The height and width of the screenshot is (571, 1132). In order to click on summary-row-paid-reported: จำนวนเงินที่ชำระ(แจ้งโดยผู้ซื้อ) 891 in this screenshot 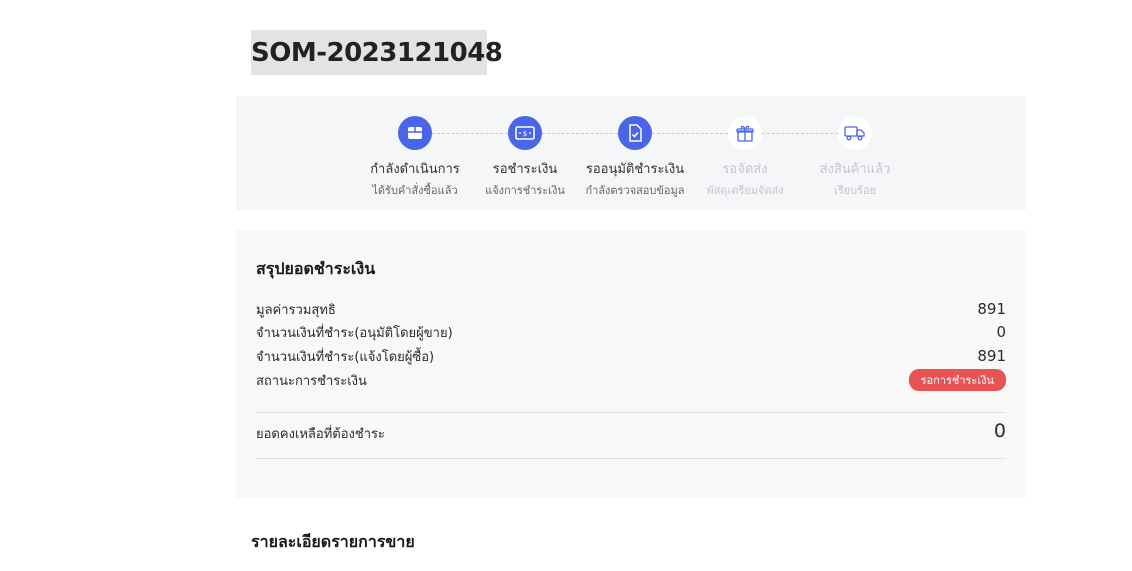, I will do `click(631, 356)`.